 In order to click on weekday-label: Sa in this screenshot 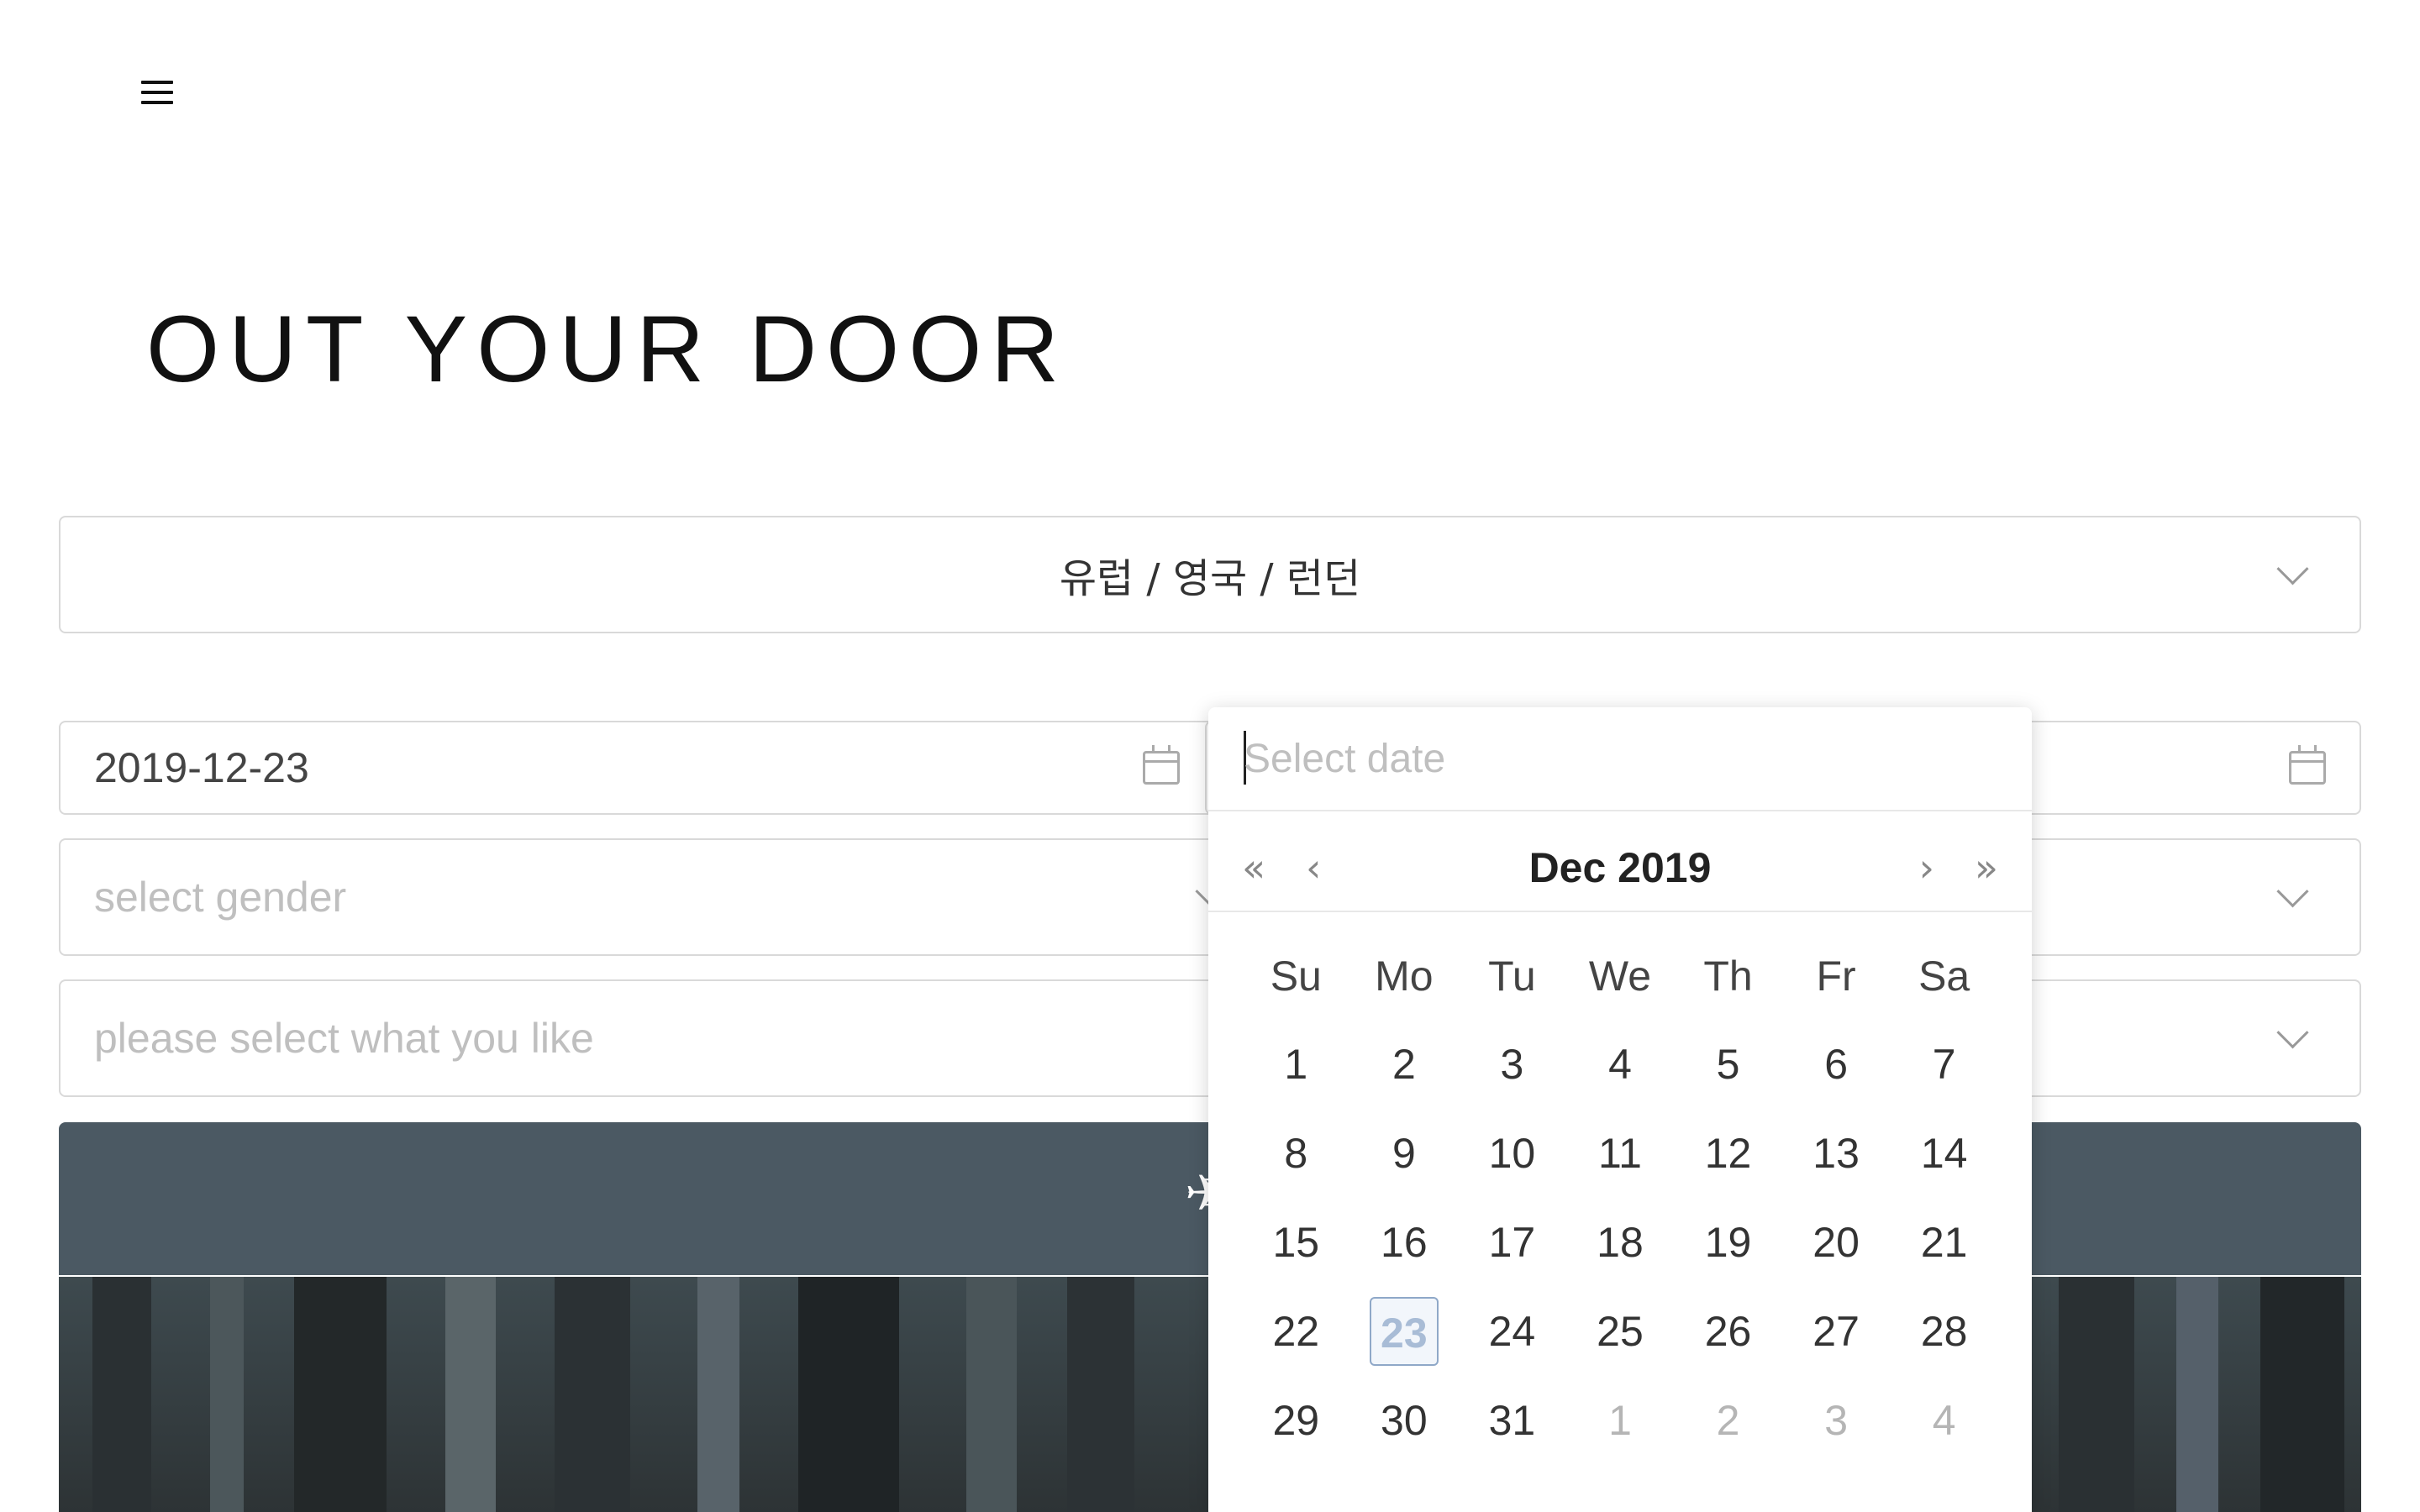, I will do `click(1944, 976)`.